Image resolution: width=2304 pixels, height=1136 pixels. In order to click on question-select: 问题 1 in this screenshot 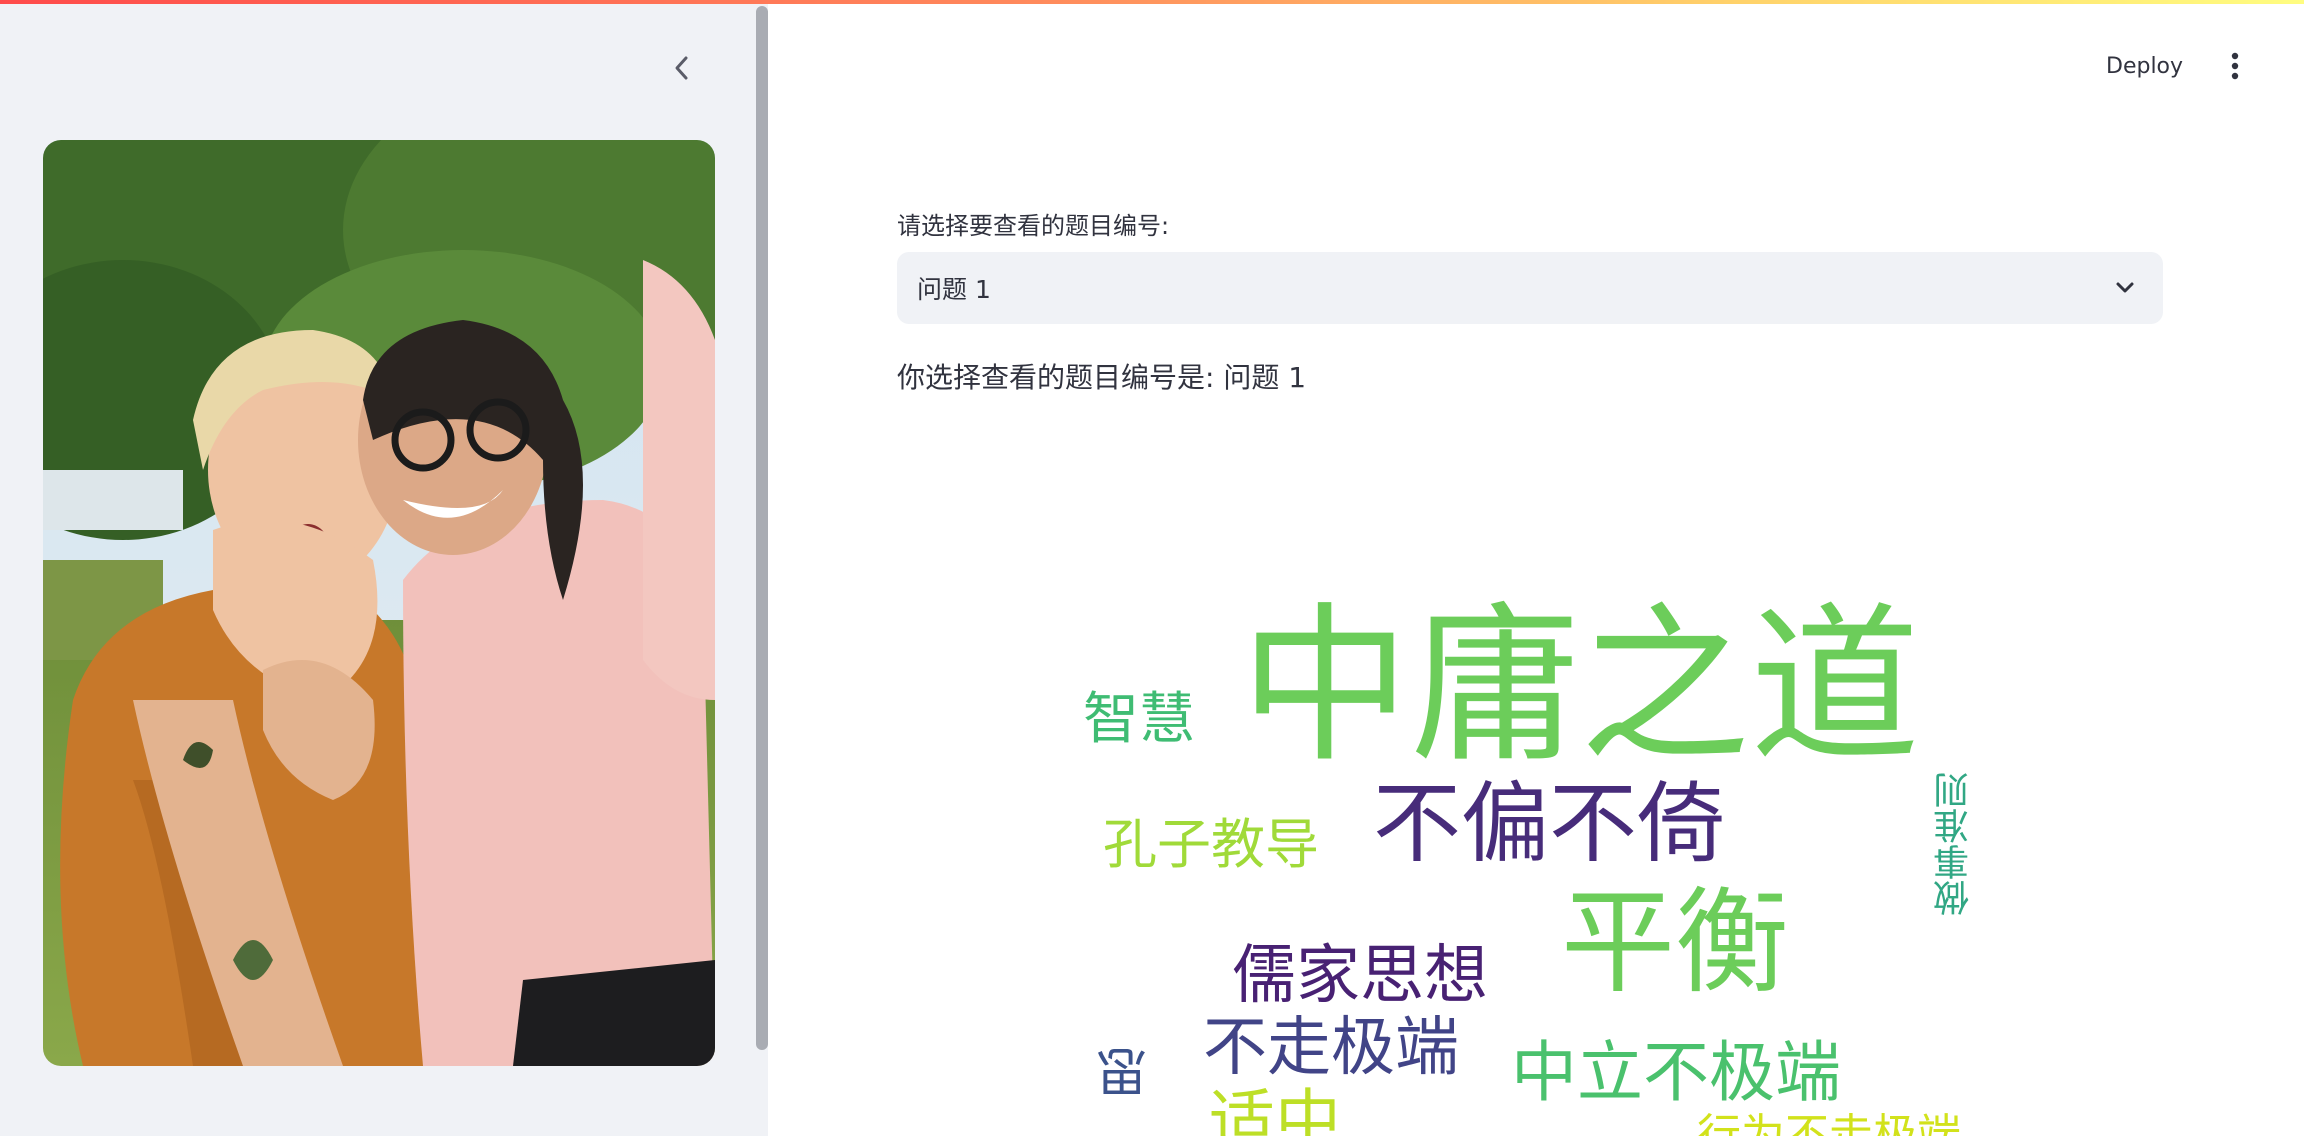, I will do `click(1530, 288)`.